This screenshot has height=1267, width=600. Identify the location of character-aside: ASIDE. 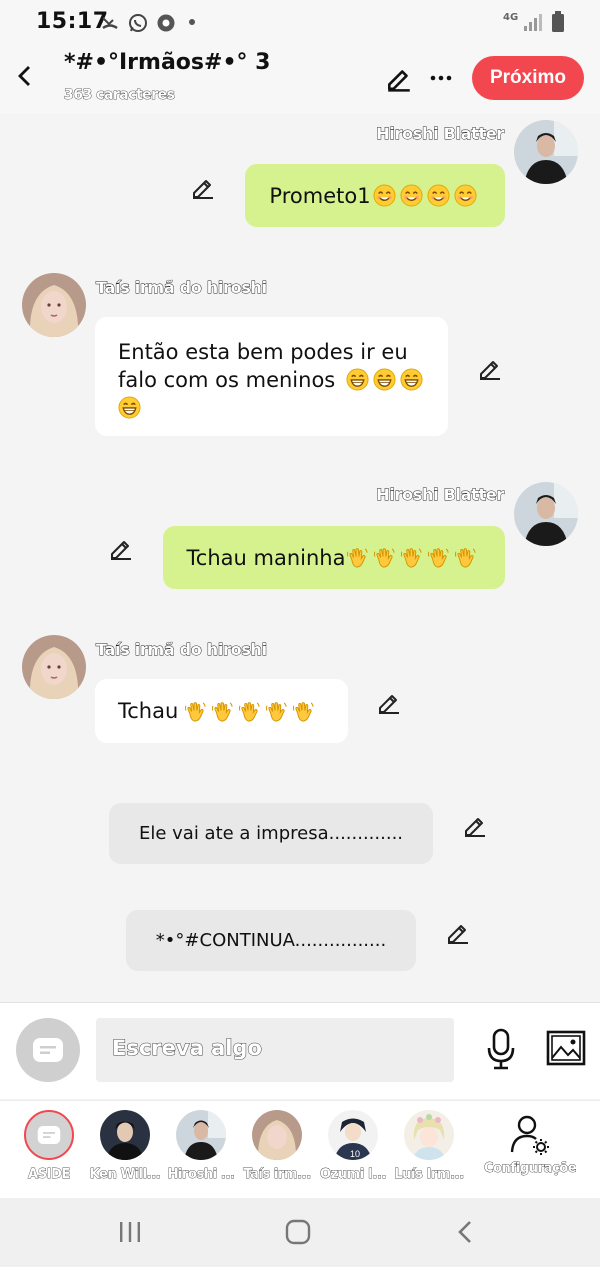
(49, 1150).